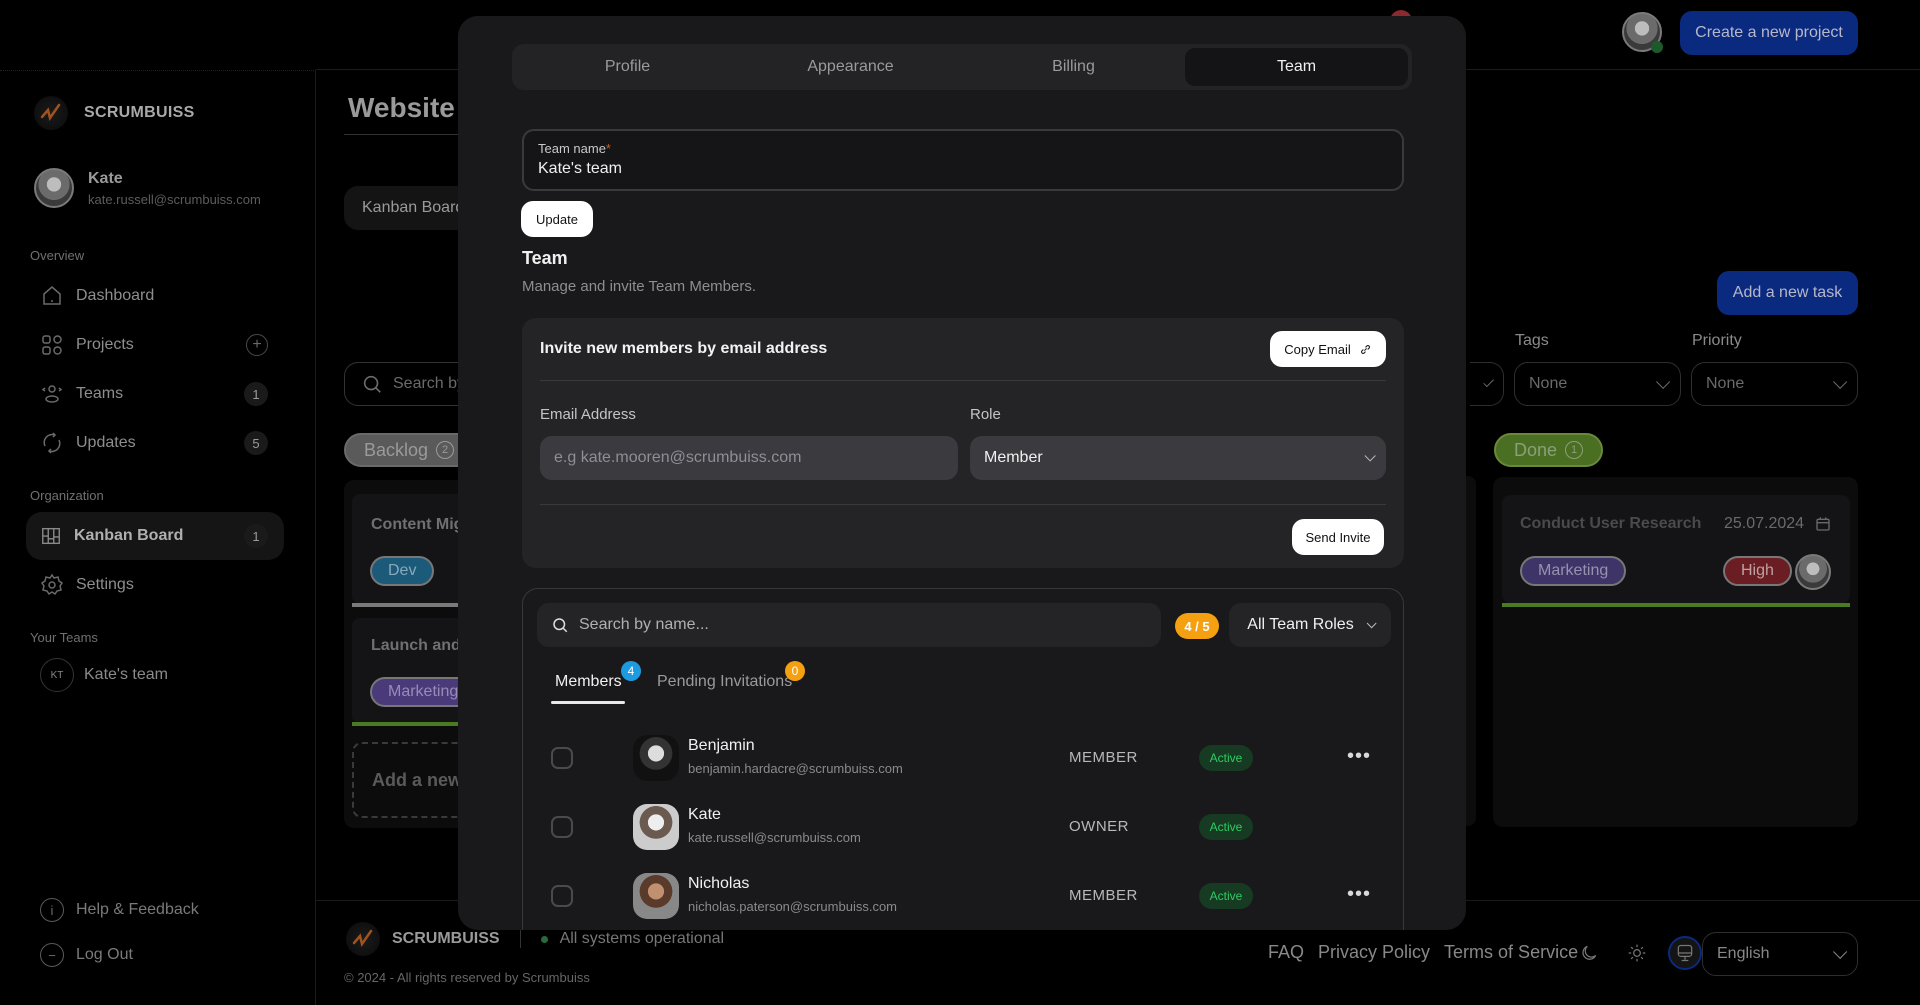 This screenshot has height=1005, width=1920. Describe the element at coordinates (1769, 33) in the screenshot. I see `create-project-button: Create a new project` at that location.